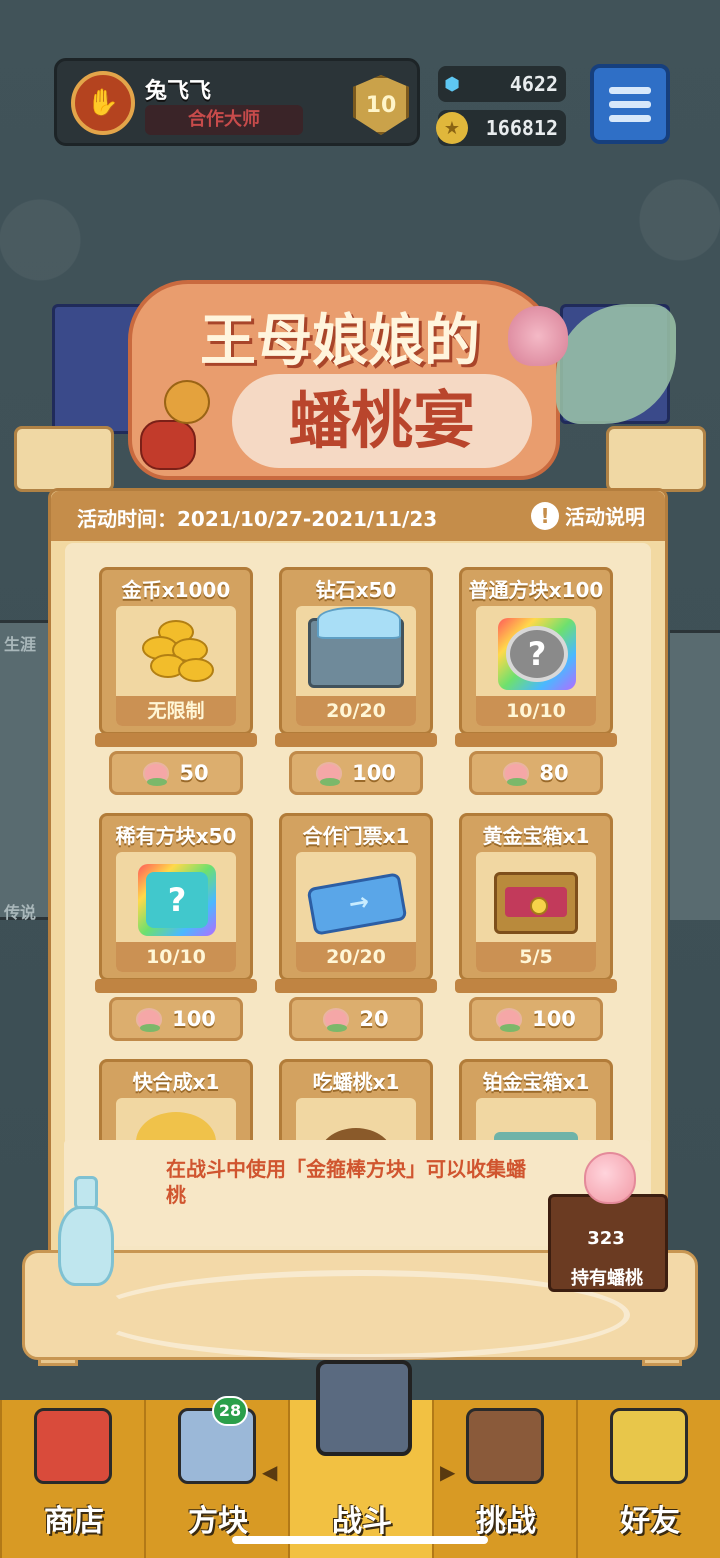 Image resolution: width=720 pixels, height=1558 pixels. Describe the element at coordinates (364, 1408) in the screenshot. I see `battle-icon` at that location.